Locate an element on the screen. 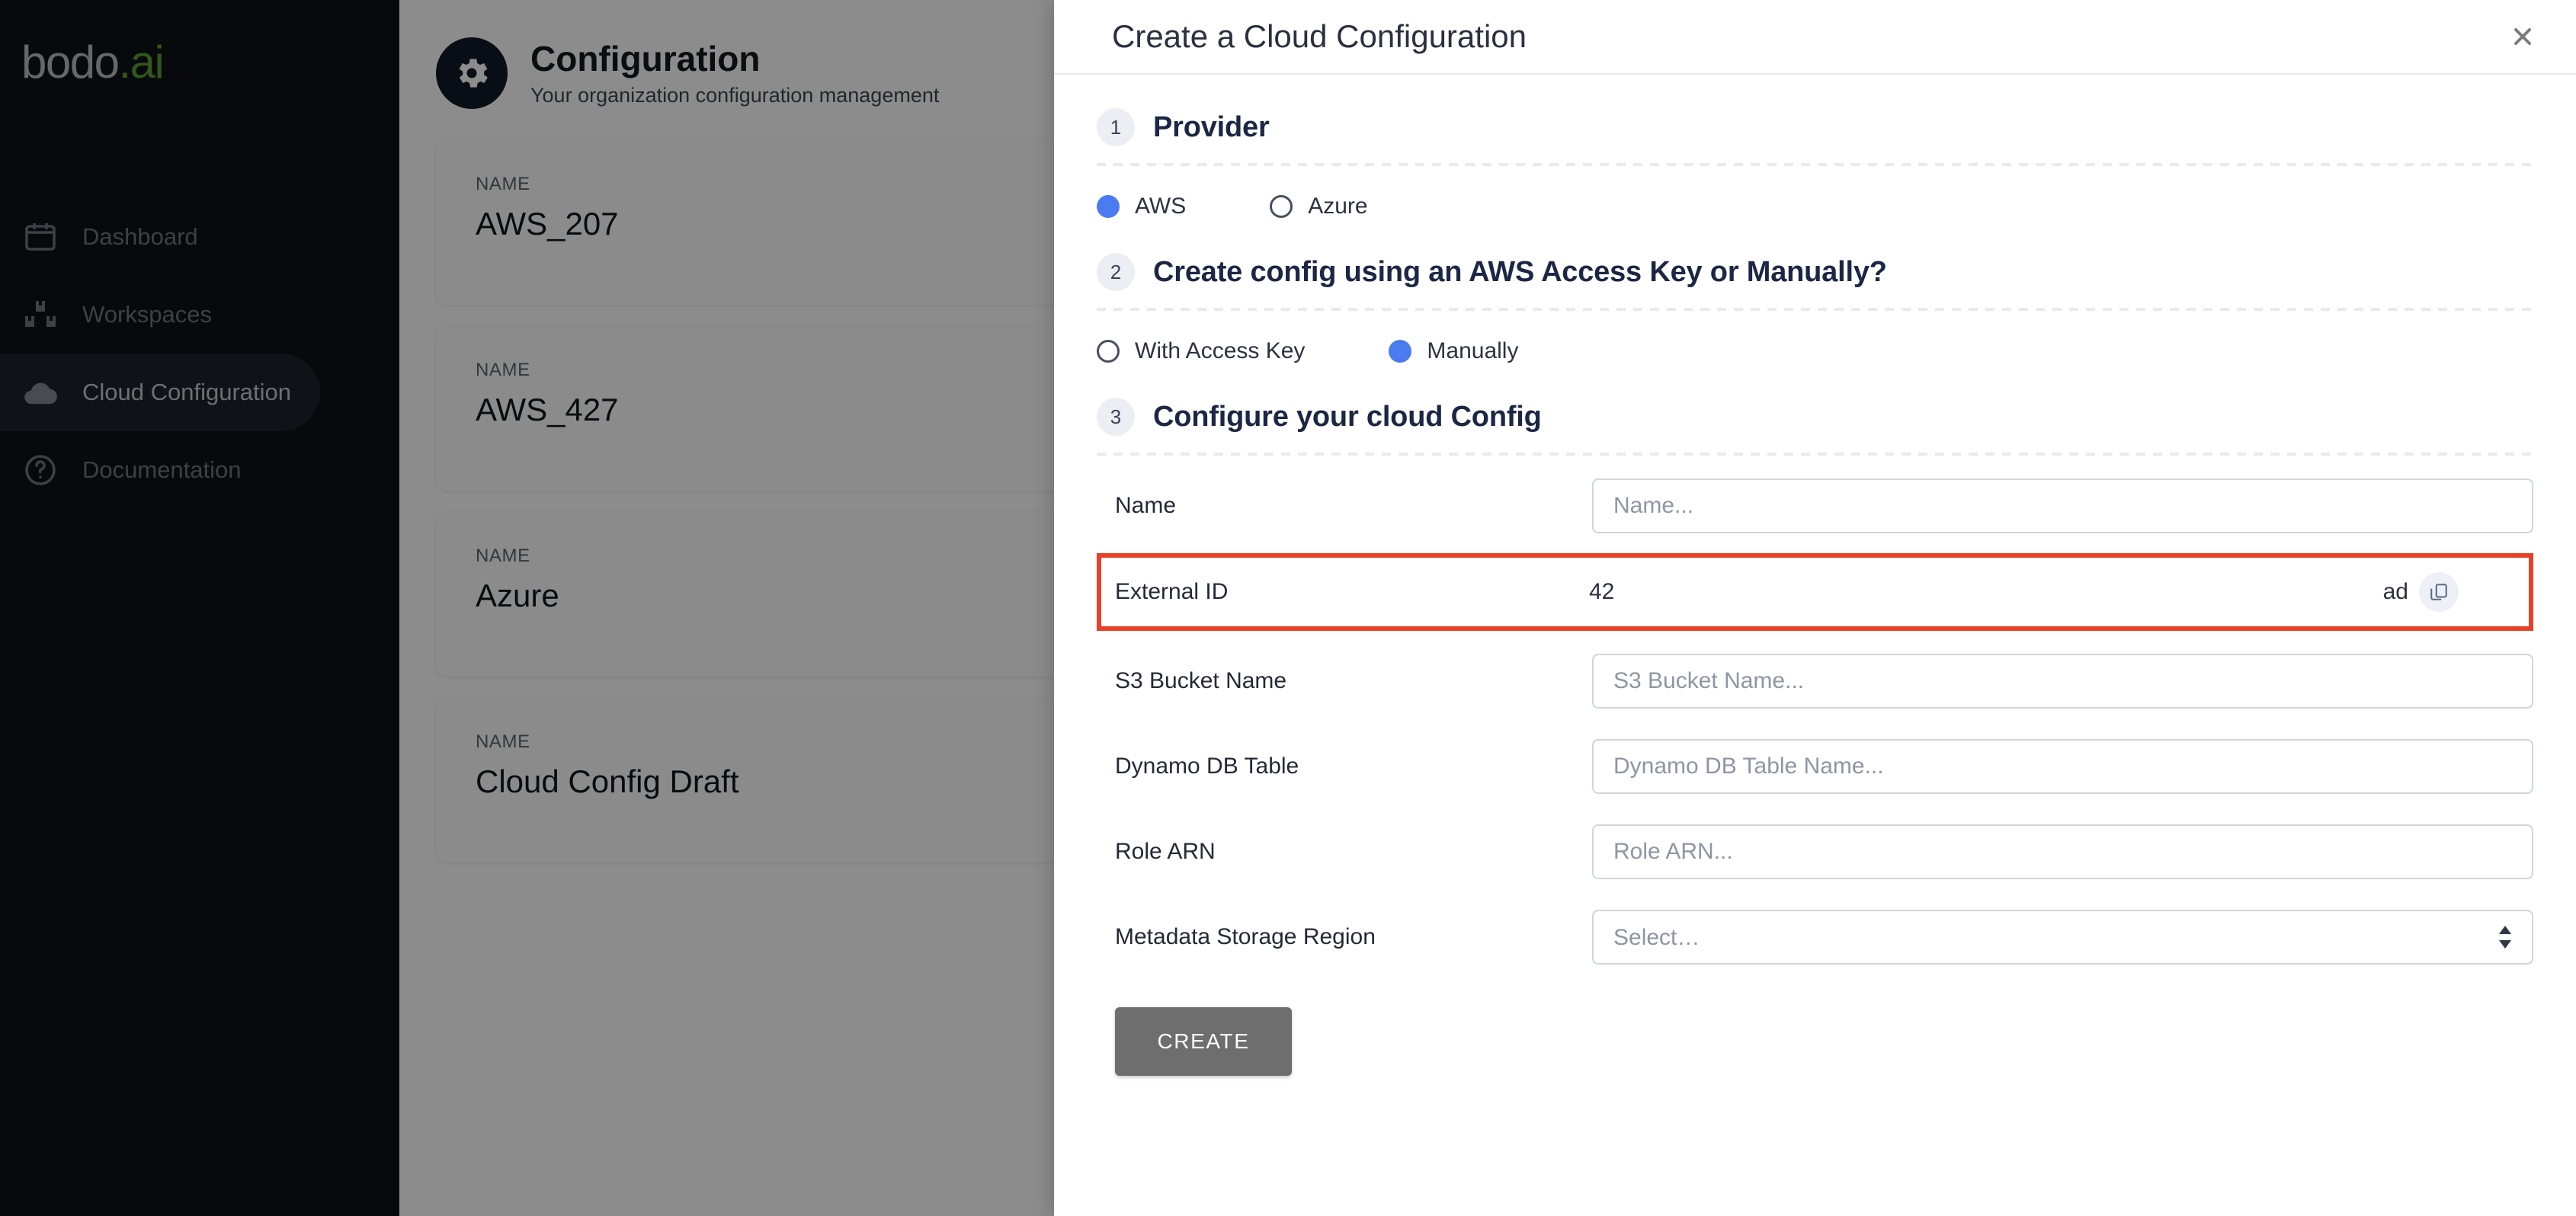 The height and width of the screenshot is (1216, 2576). radio-method-manually: Manually is located at coordinates (1453, 351).